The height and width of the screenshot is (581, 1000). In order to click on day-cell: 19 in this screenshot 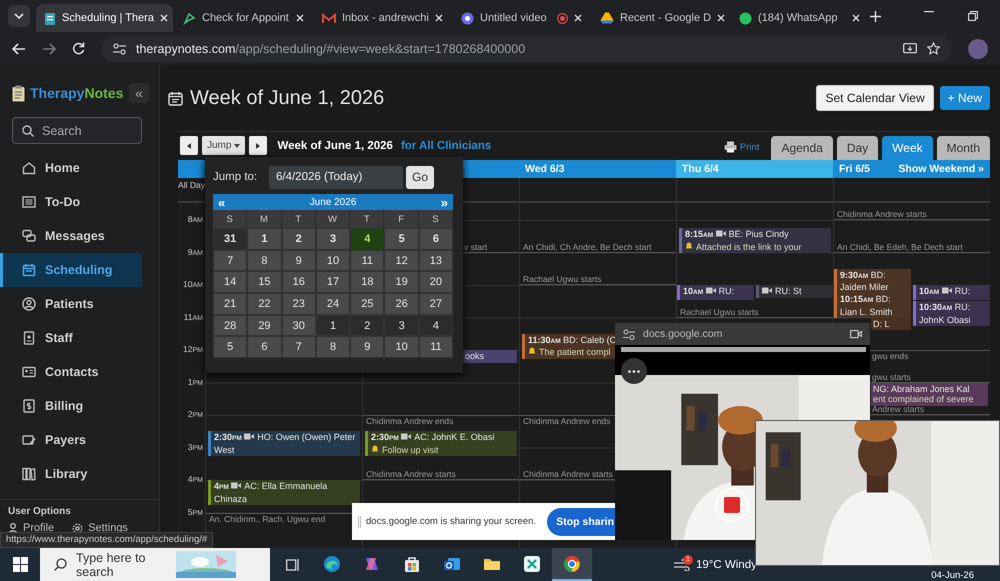, I will do `click(401, 282)`.